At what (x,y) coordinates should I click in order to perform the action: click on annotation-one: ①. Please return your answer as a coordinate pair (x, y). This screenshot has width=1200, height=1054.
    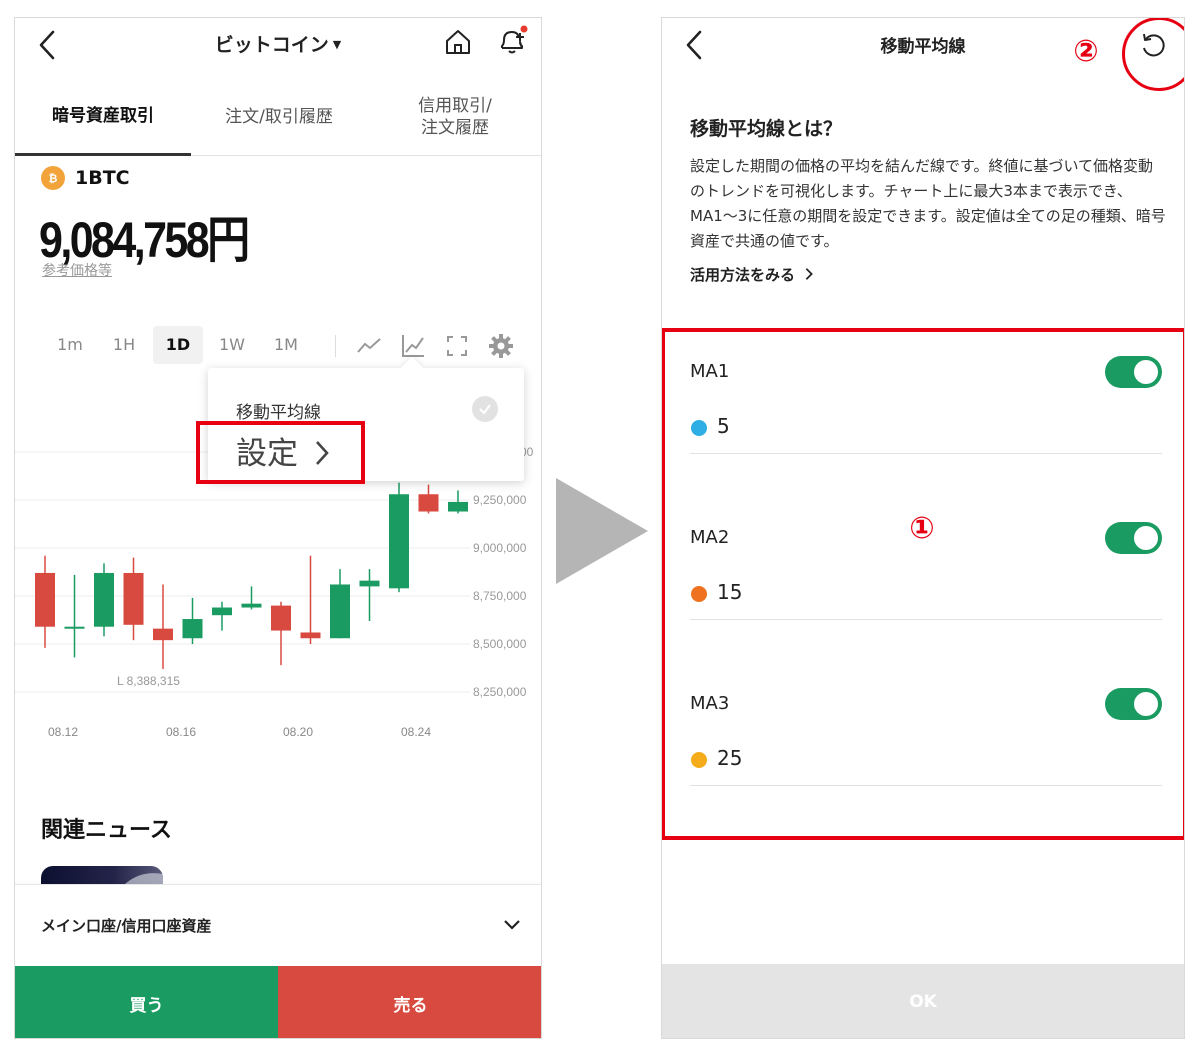
    Looking at the image, I should click on (922, 528).